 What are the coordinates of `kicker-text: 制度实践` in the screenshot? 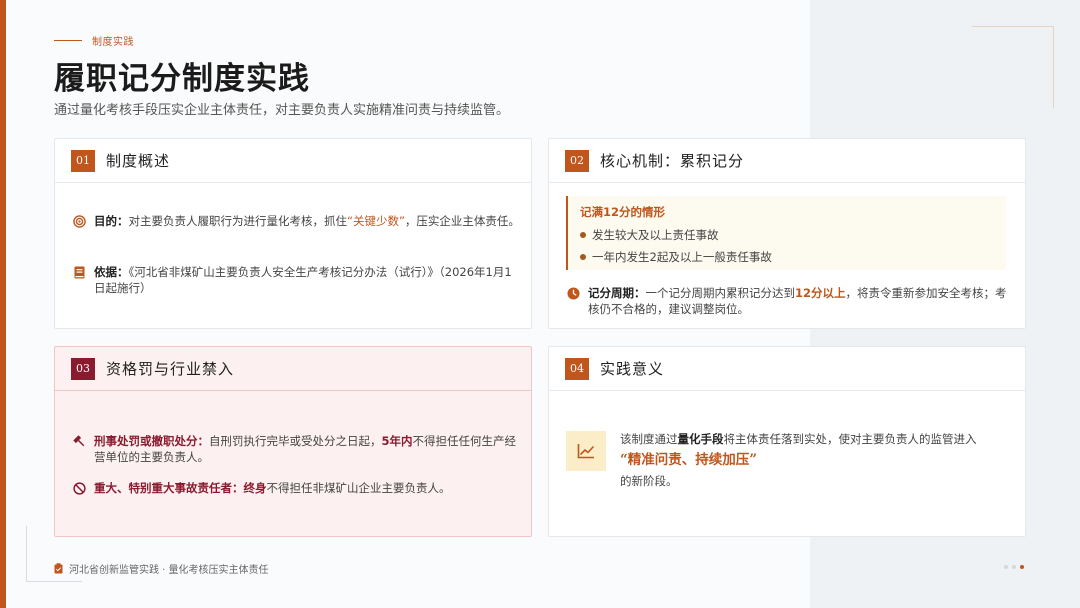 It's located at (113, 42).